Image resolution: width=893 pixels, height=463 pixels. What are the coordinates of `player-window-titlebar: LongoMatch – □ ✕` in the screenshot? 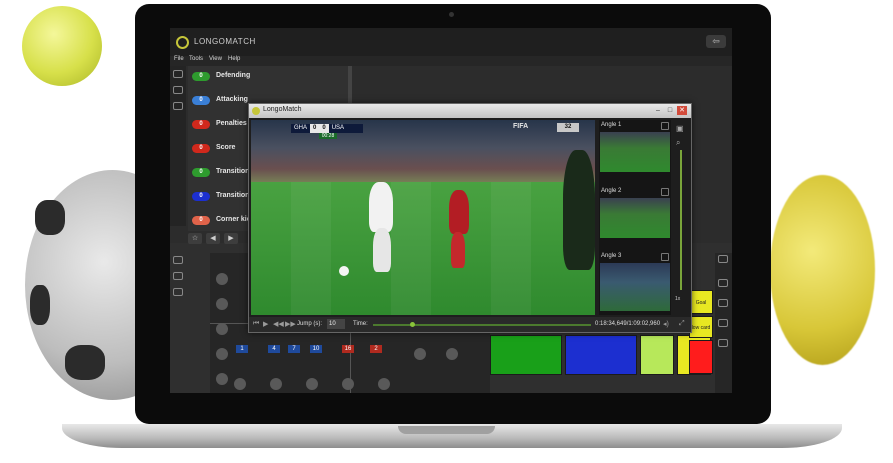 It's located at (470, 111).